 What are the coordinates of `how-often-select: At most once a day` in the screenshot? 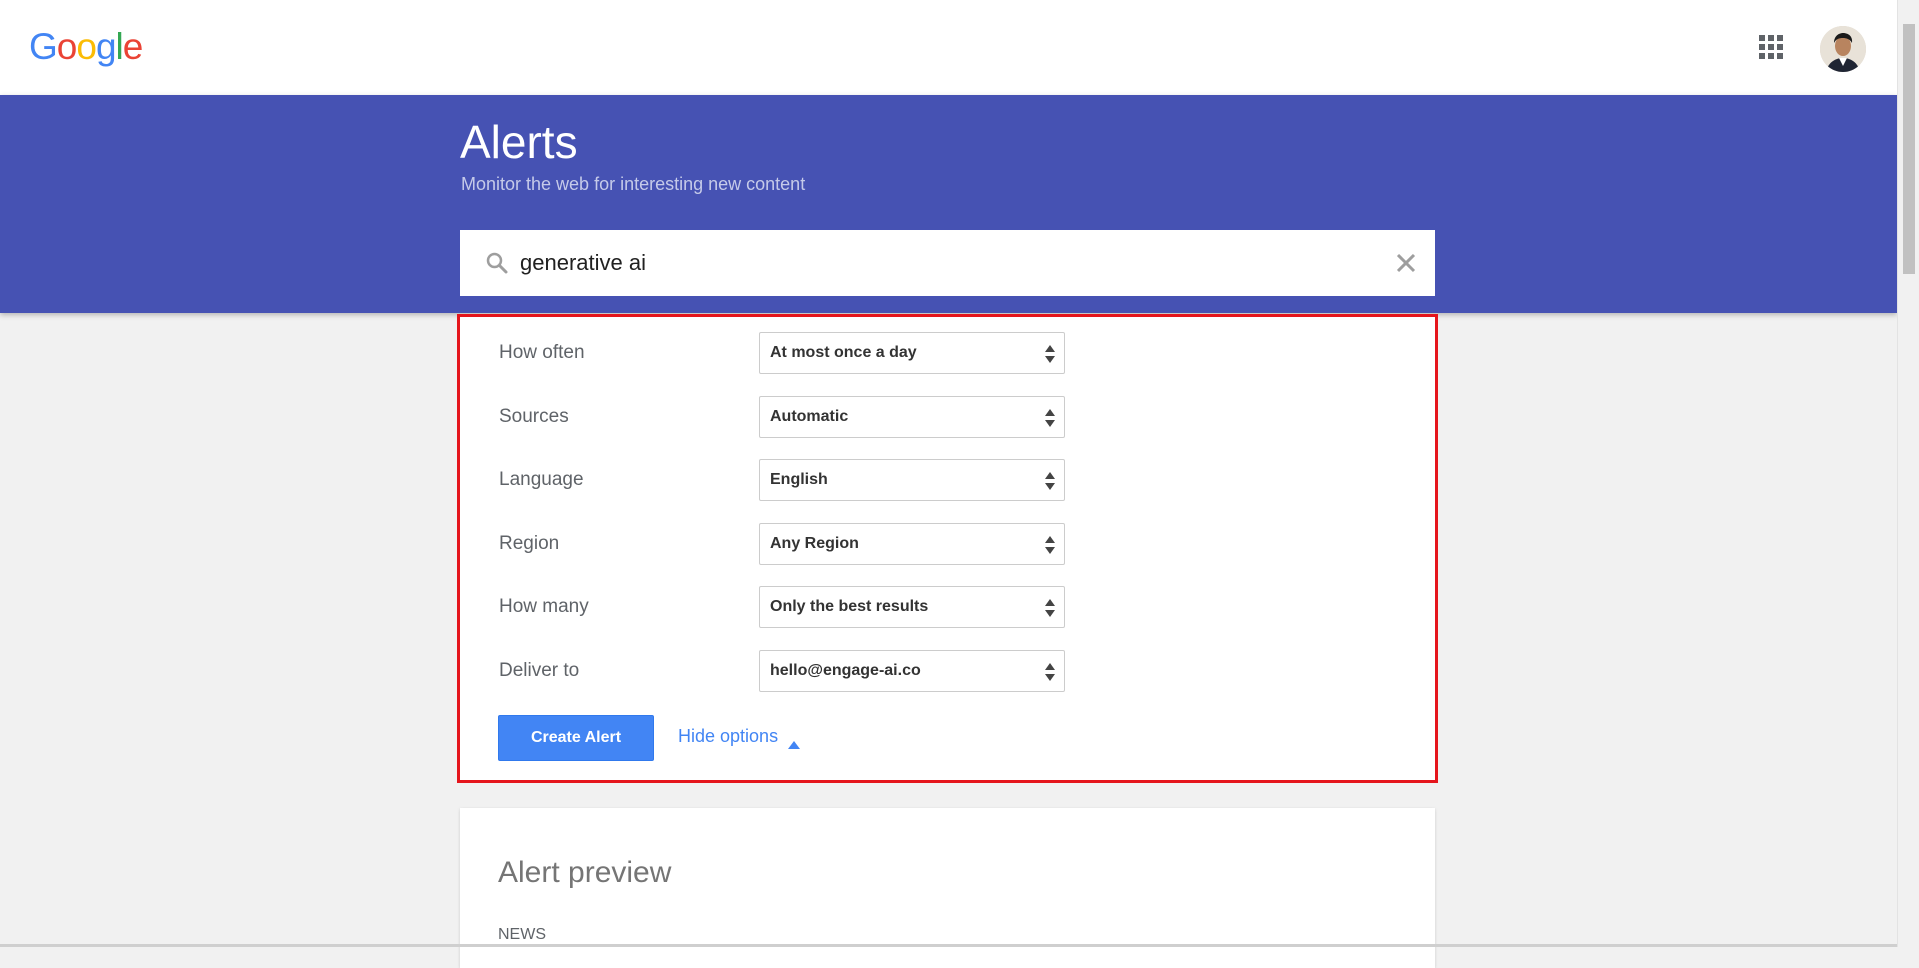 It's located at (912, 353).